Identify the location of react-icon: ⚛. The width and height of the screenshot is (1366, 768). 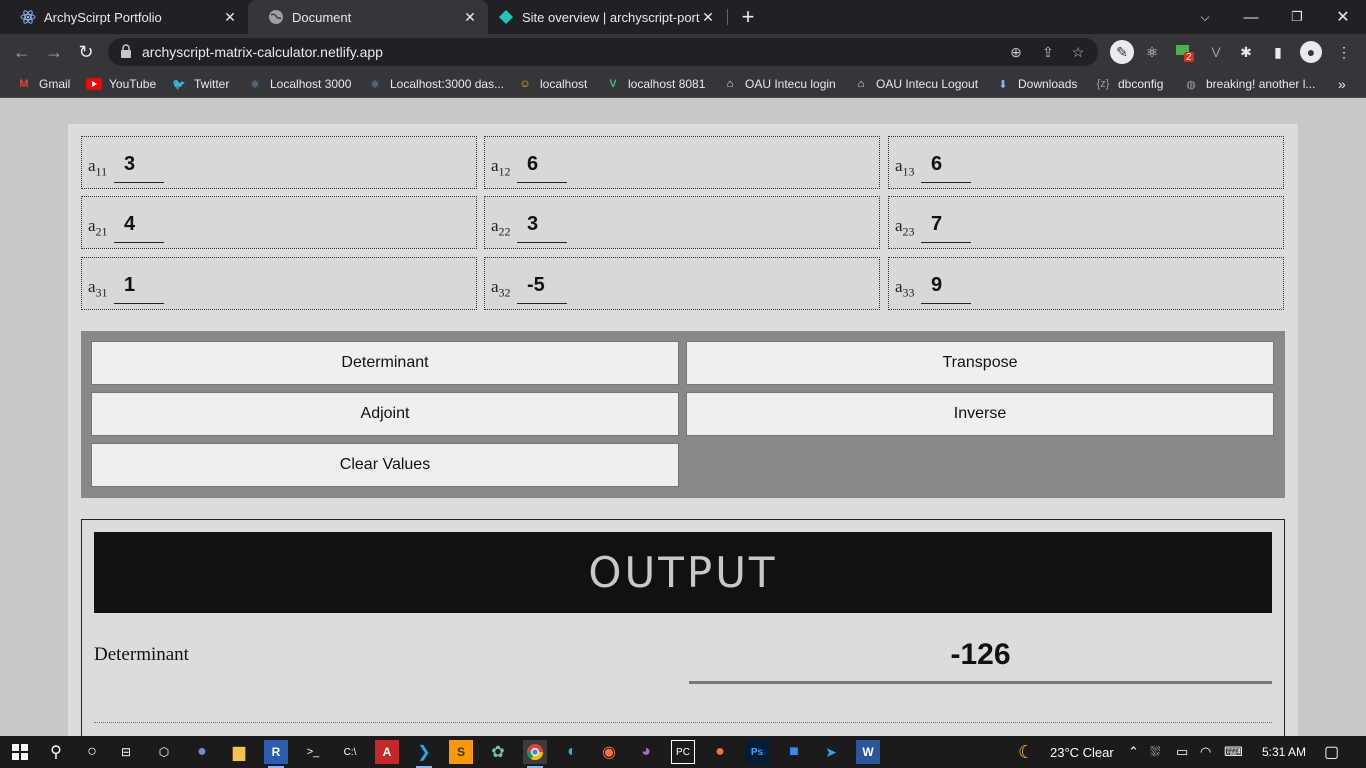
(375, 84).